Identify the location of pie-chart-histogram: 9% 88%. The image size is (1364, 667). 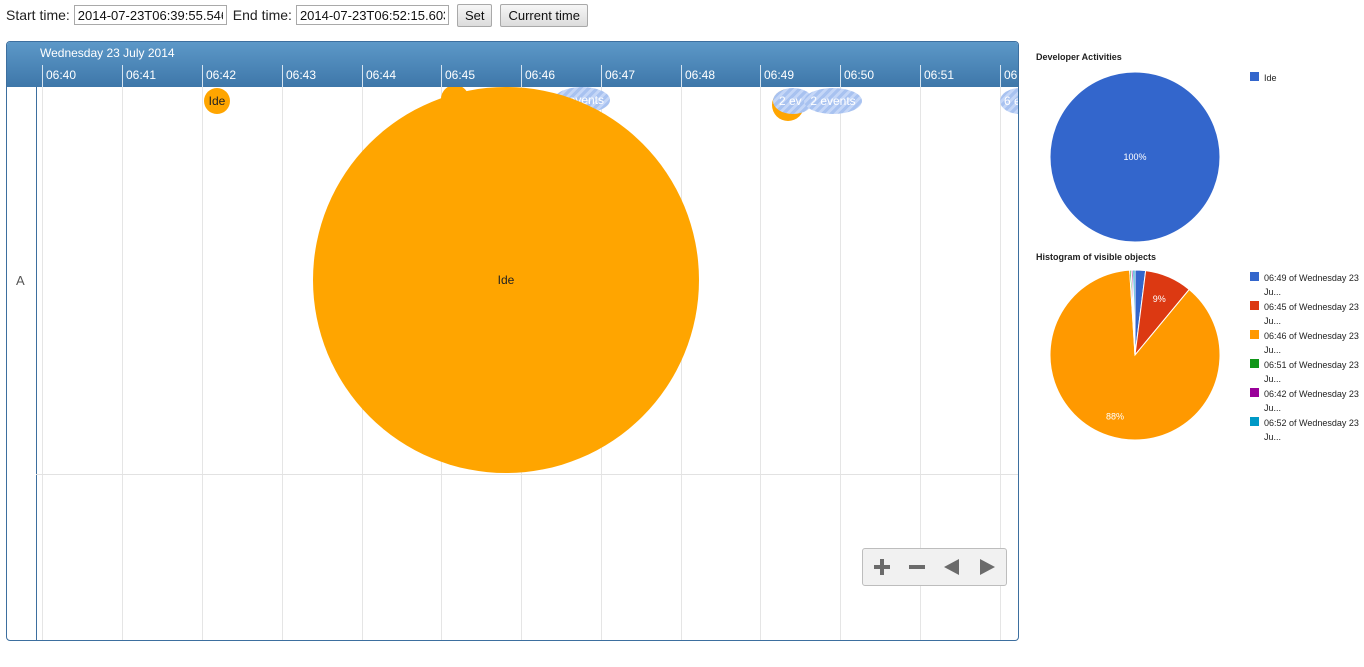
(1135, 355).